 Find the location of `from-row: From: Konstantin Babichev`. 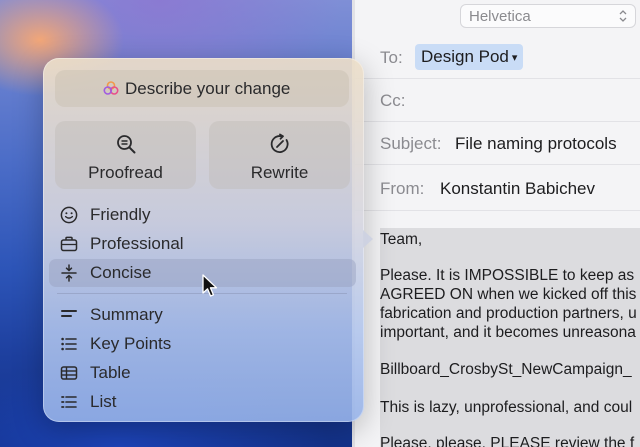

from-row: From: Konstantin Babichev is located at coordinates (496, 188).